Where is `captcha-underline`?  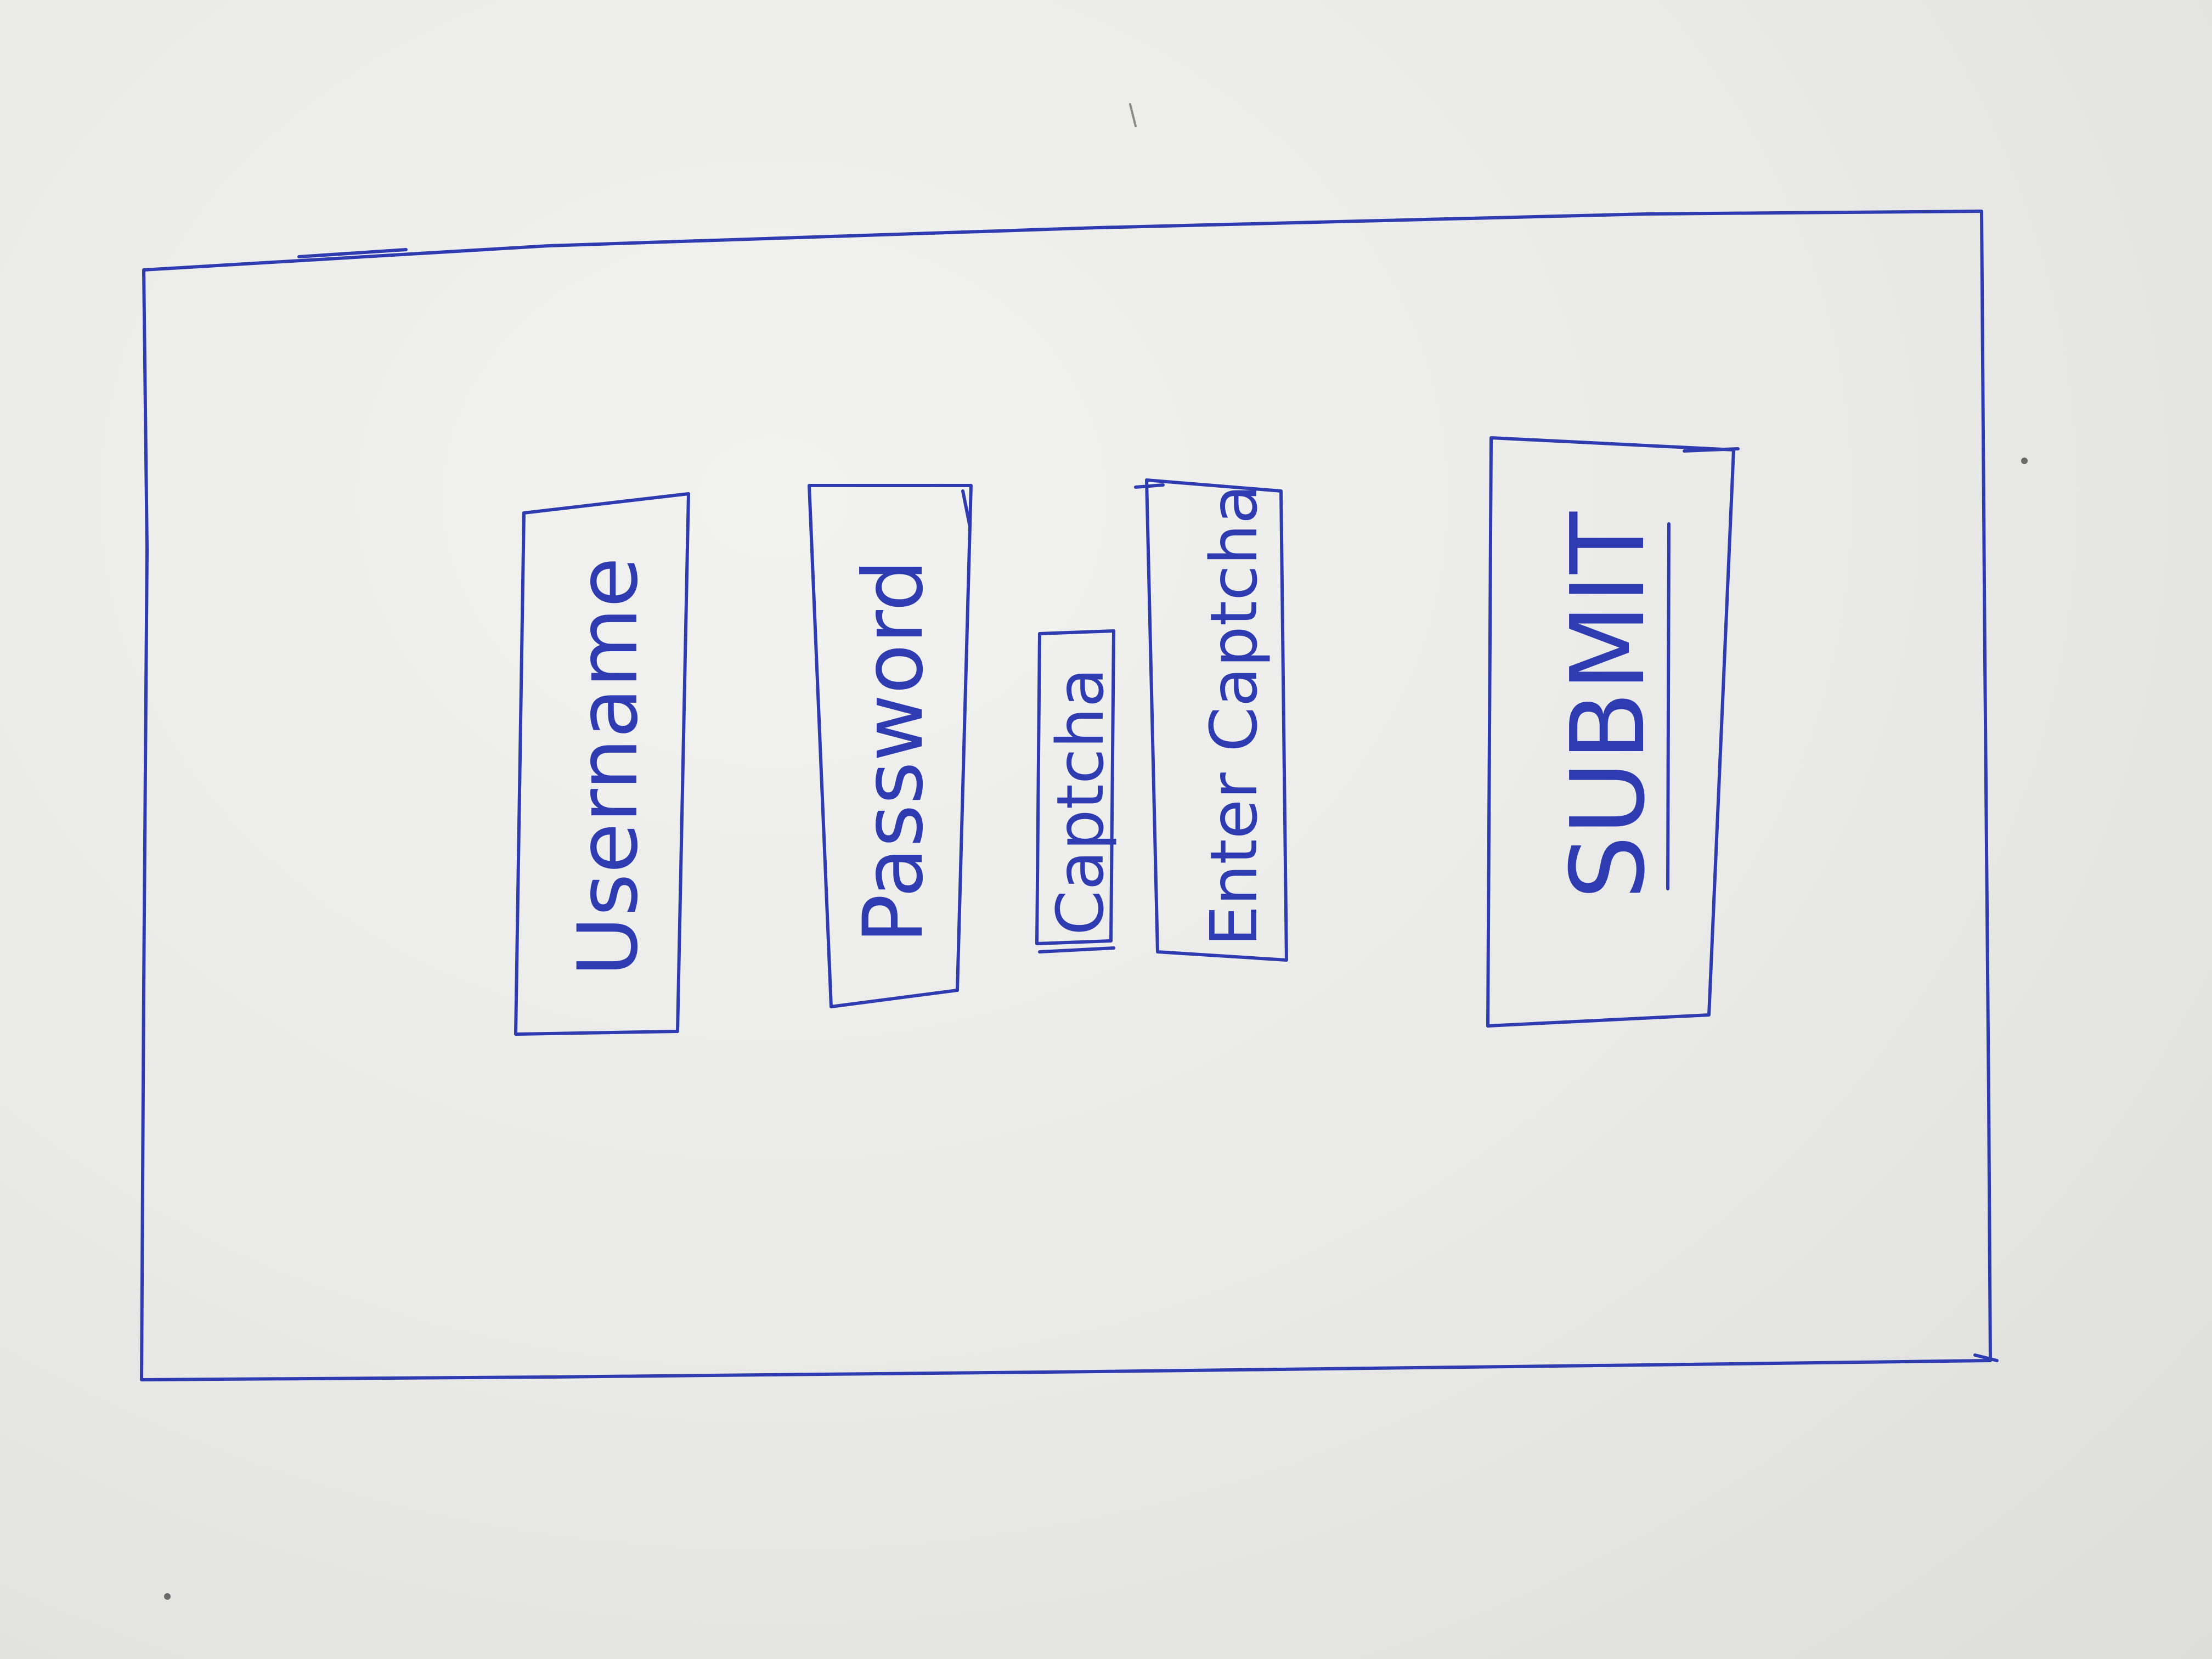
captcha-underline is located at coordinates (1077, 950).